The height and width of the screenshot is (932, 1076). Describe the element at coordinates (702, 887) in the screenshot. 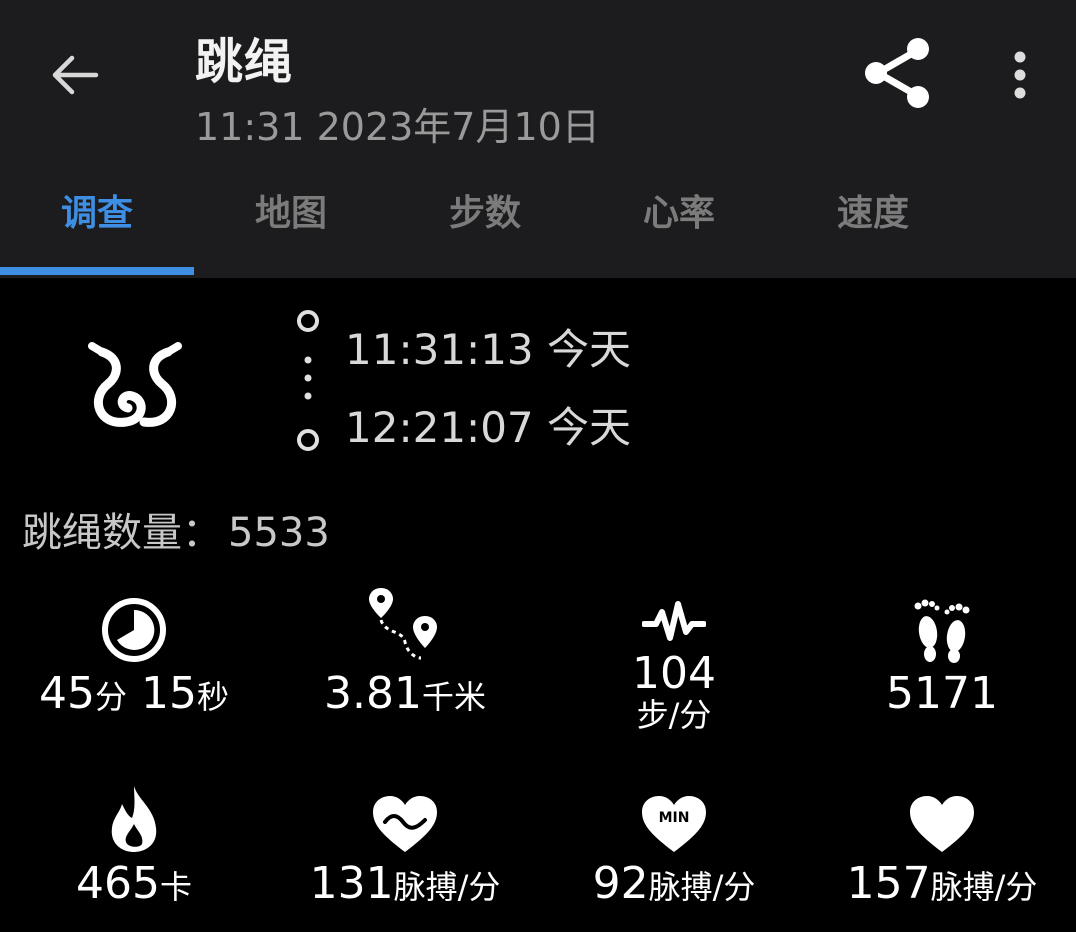

I see `min-heart-rate-unit: 脉搏/分` at that location.